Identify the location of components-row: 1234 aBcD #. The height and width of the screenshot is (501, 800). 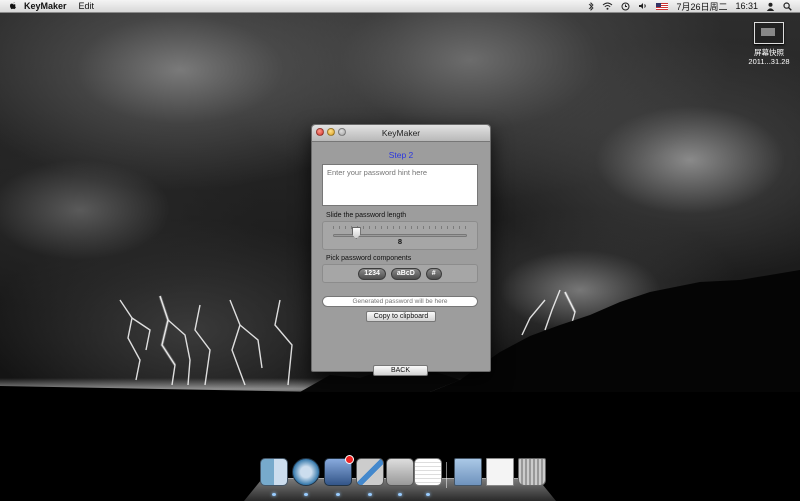
(400, 274).